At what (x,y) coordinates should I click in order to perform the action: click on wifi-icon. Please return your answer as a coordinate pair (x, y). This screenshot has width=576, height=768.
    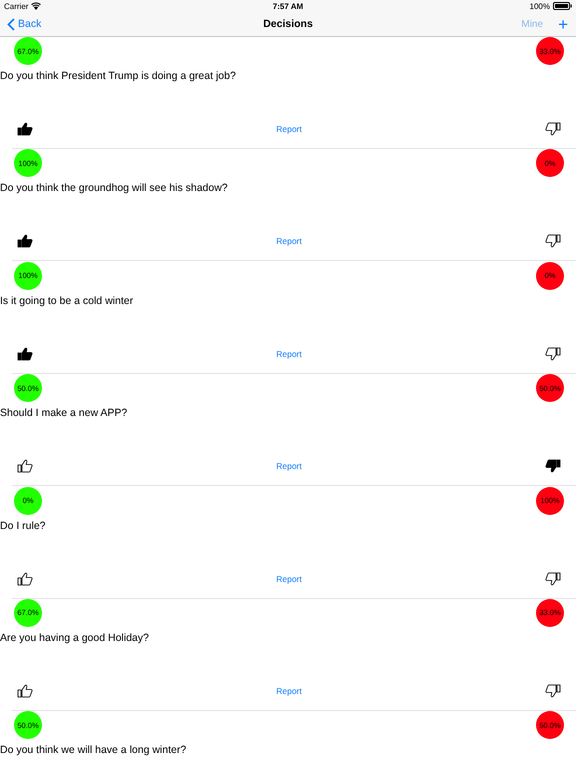
    Looking at the image, I should click on (36, 6).